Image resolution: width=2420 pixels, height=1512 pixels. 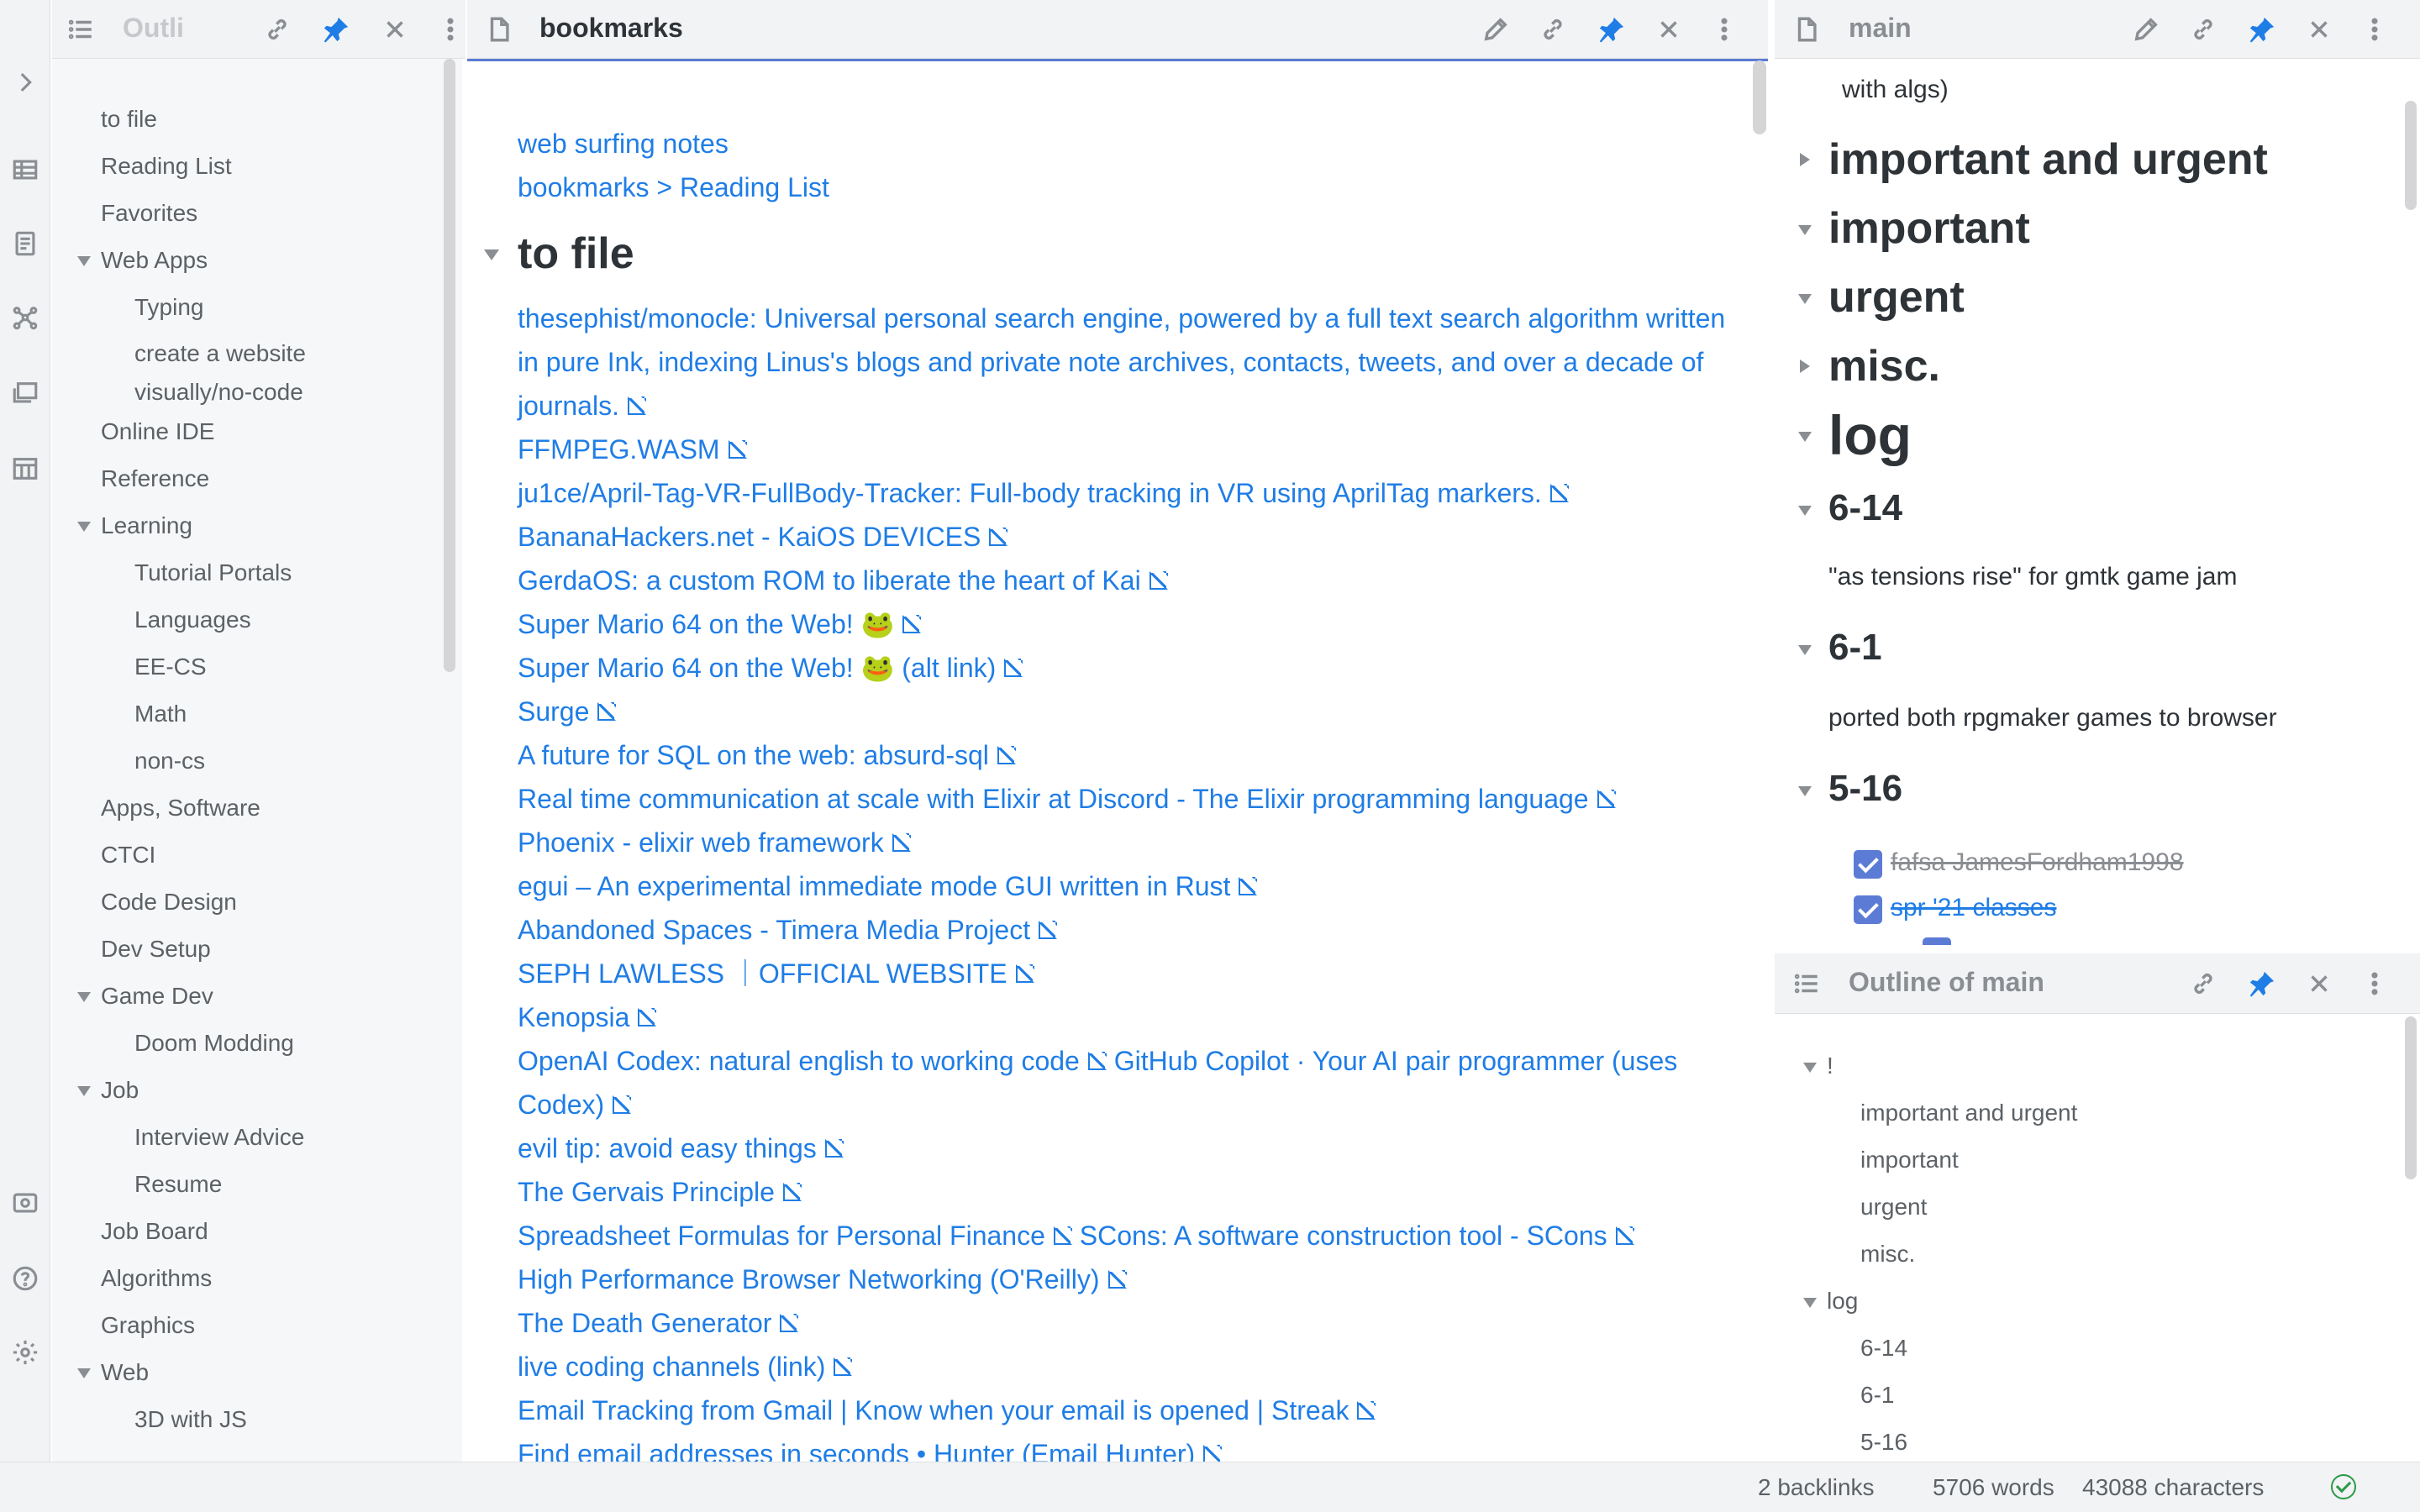 What do you see at coordinates (257, 1187) in the screenshot?
I see `outline-item: Resume` at bounding box center [257, 1187].